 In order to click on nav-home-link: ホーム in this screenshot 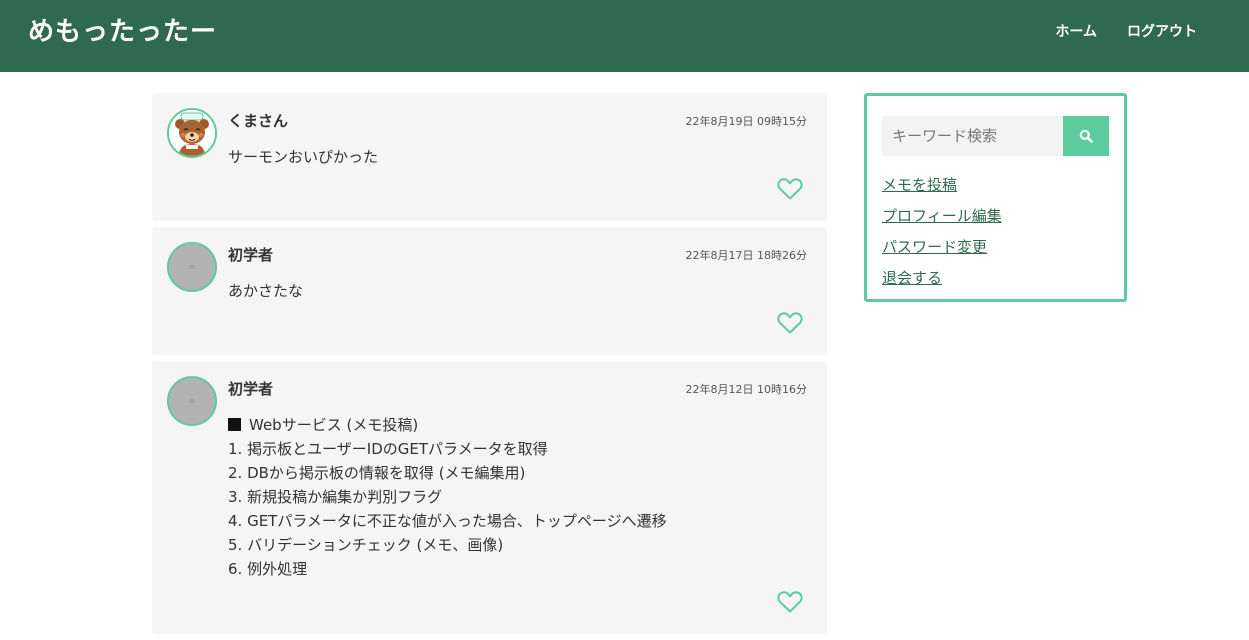, I will do `click(1076, 32)`.